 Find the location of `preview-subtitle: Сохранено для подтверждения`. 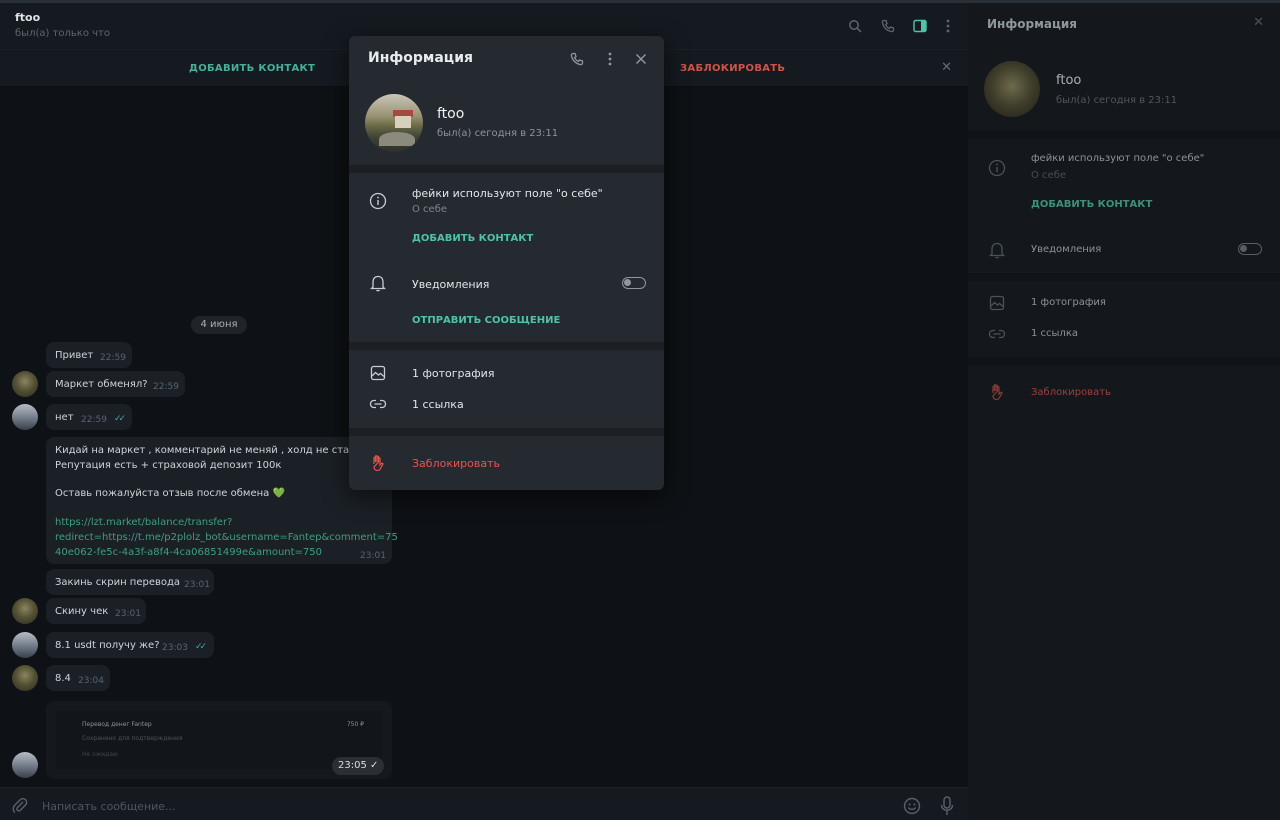

preview-subtitle: Сохранено для подтверждения is located at coordinates (132, 738).